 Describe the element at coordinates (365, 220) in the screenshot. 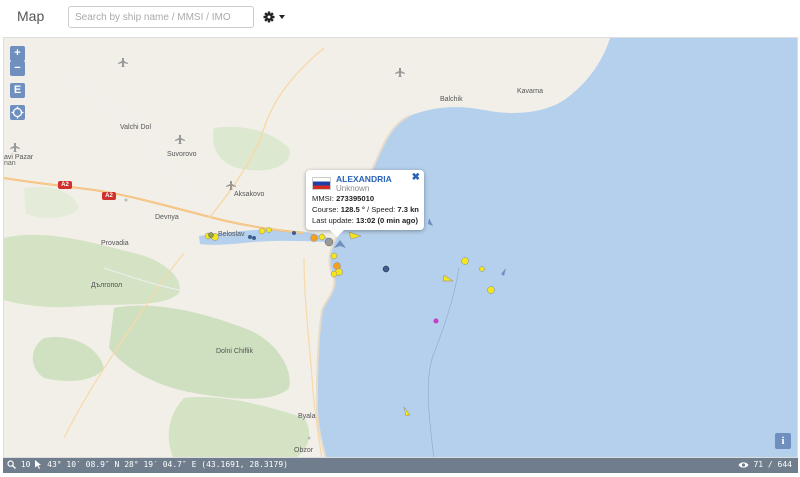

I see `popup-last-update: Last update: 13:02 (0 min ago)` at that location.